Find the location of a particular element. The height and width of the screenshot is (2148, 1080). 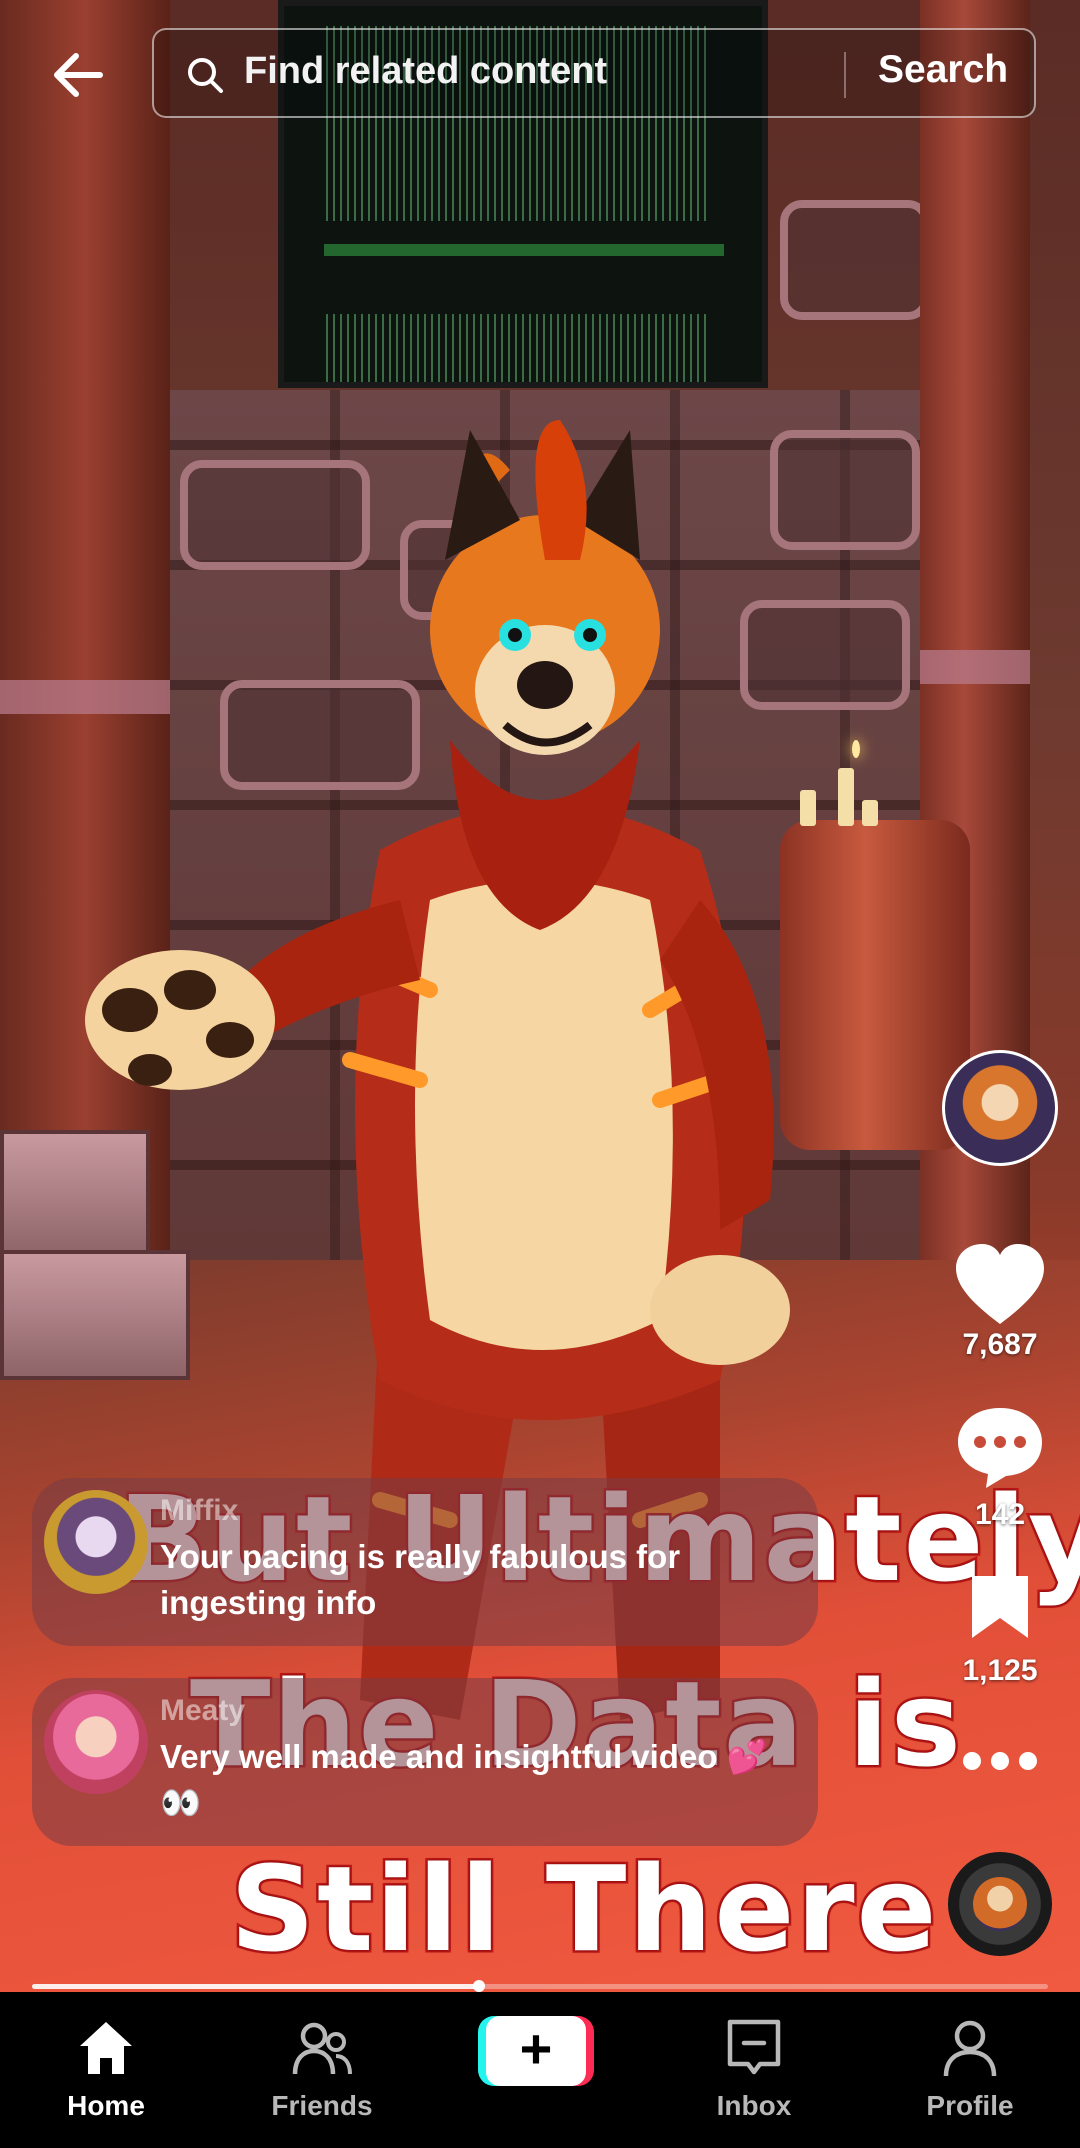

comment-icon is located at coordinates (1000, 1448).